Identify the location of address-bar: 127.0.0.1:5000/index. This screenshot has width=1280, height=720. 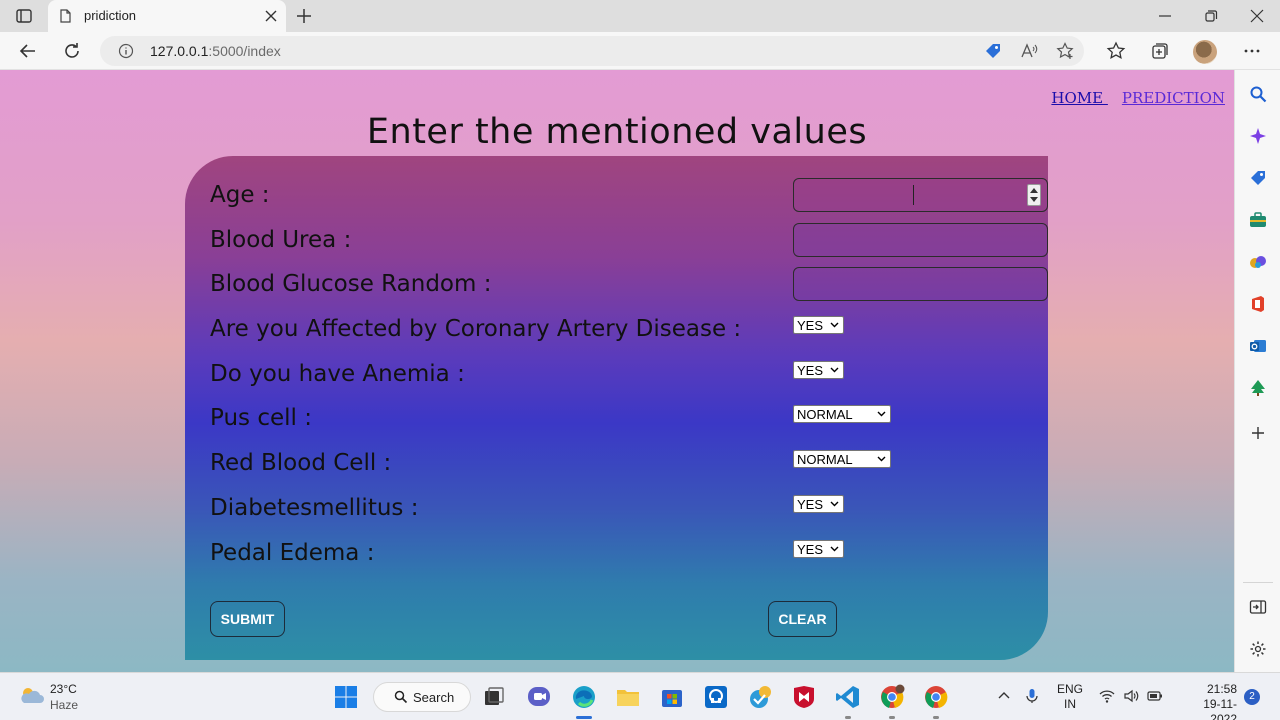
(592, 51).